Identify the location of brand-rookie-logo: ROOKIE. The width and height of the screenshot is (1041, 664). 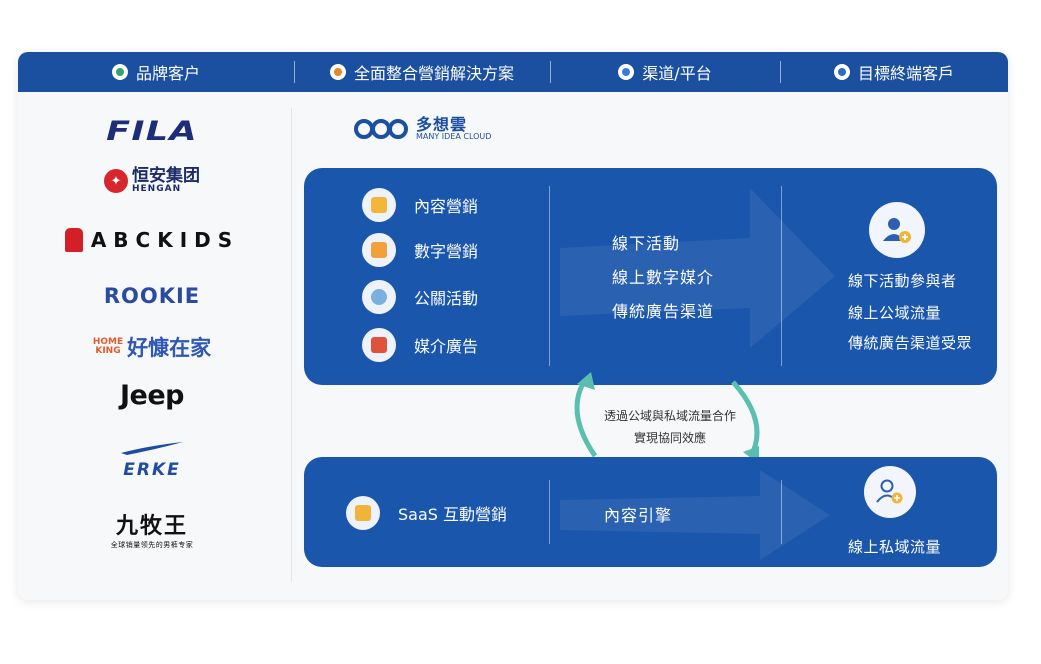
(152, 296).